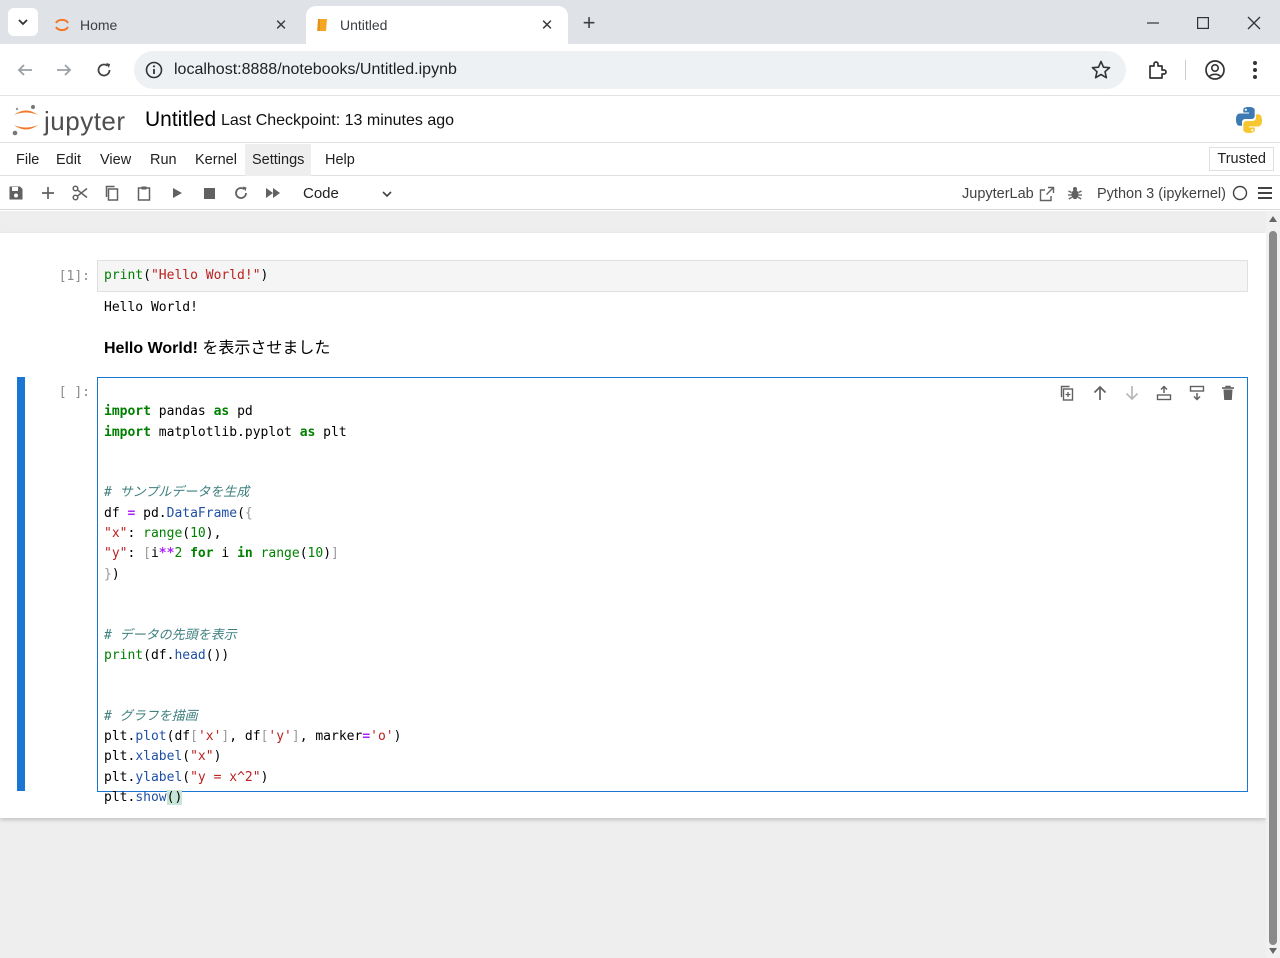 This screenshot has width=1280, height=958. What do you see at coordinates (1203, 23) in the screenshot?
I see `maximize-button` at bounding box center [1203, 23].